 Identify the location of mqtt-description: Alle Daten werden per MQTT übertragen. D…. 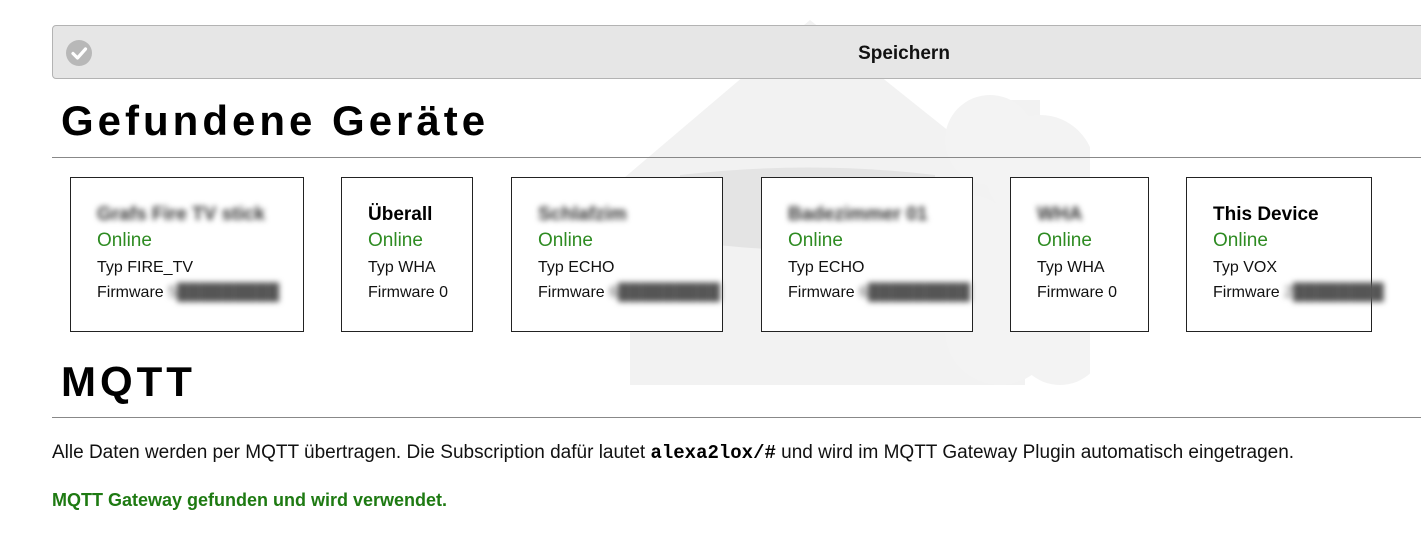
(673, 453).